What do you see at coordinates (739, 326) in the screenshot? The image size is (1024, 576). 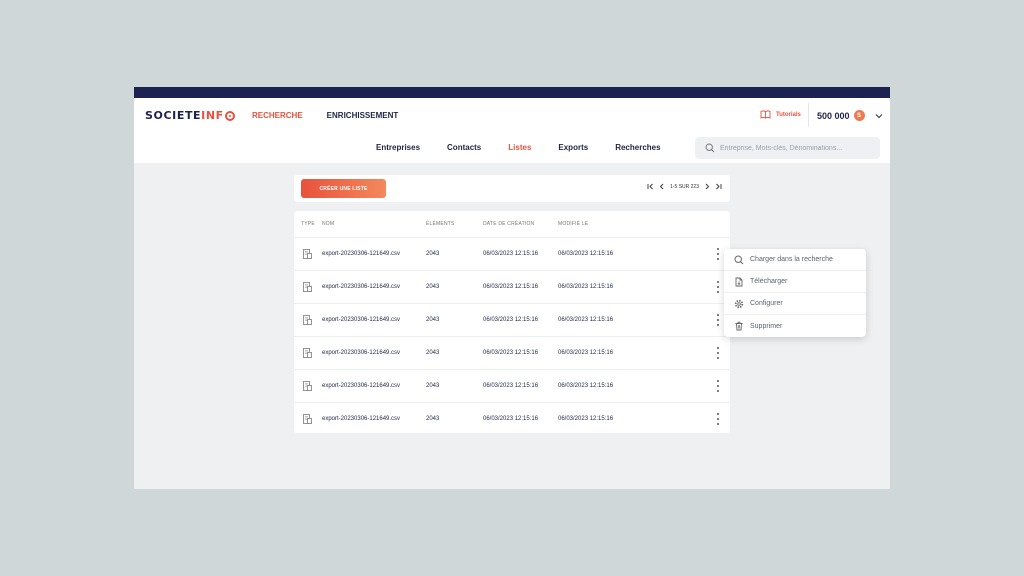 I see `trash-icon` at bounding box center [739, 326].